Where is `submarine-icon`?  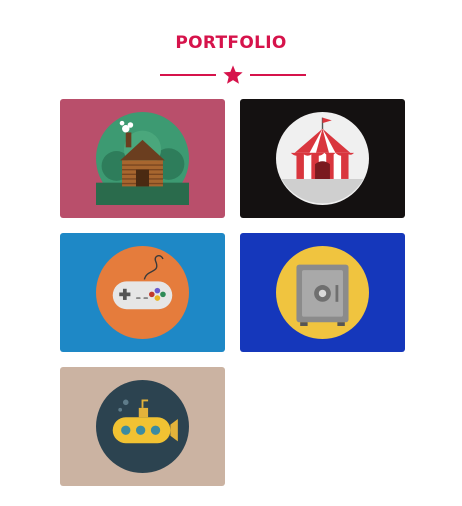 submarine-icon is located at coordinates (142, 426).